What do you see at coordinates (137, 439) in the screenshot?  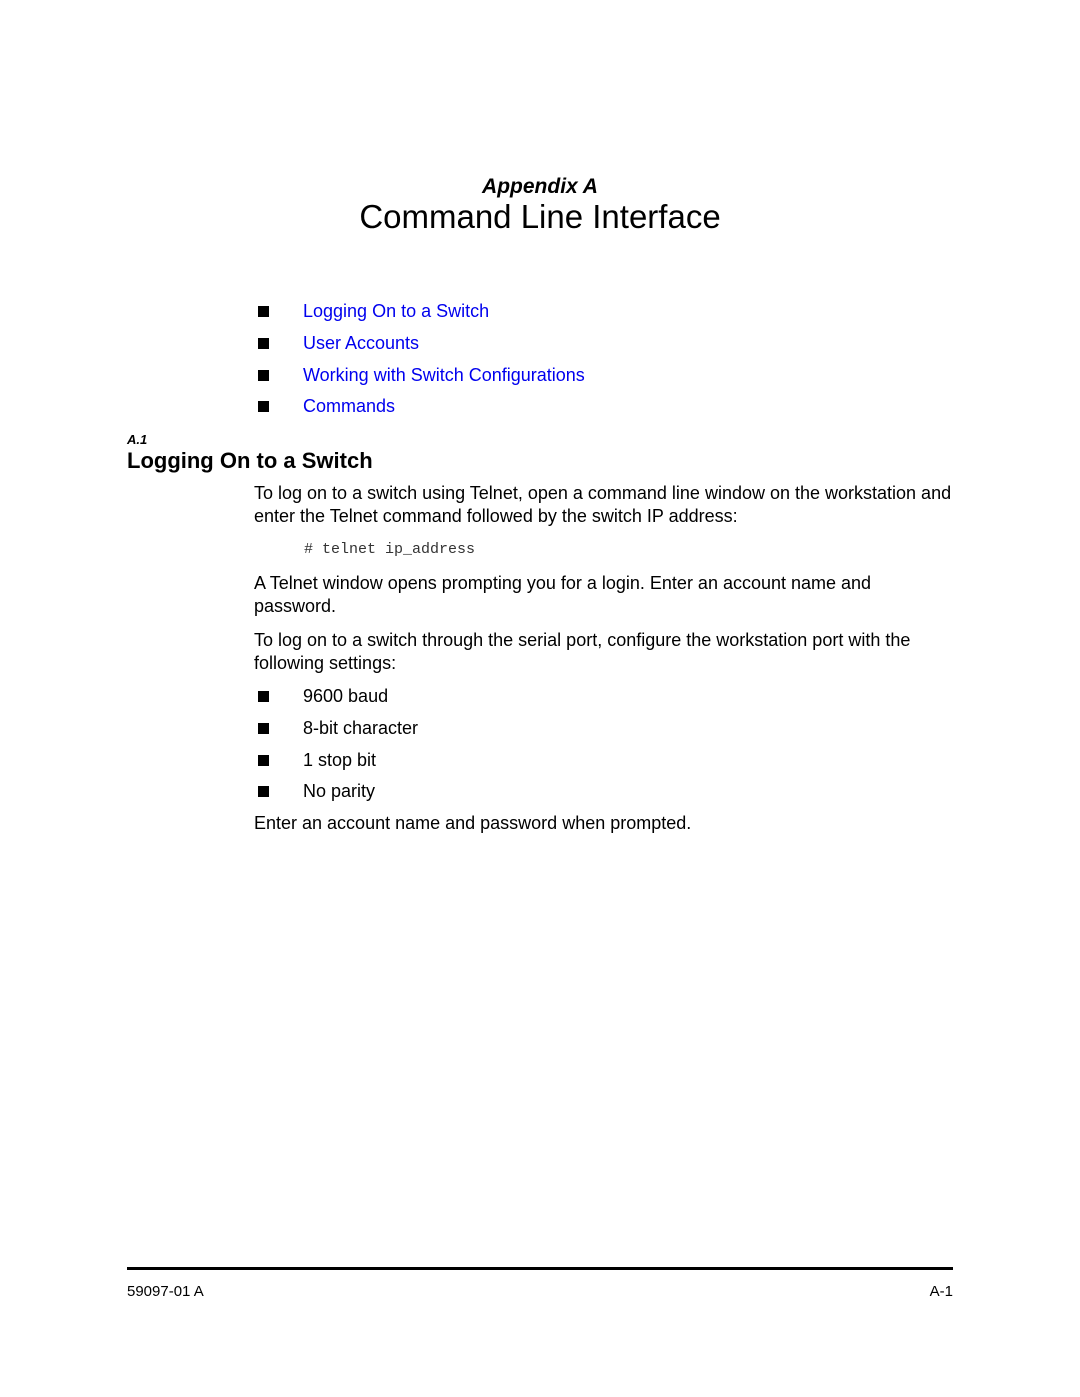 I see `section-number: A.1` at bounding box center [137, 439].